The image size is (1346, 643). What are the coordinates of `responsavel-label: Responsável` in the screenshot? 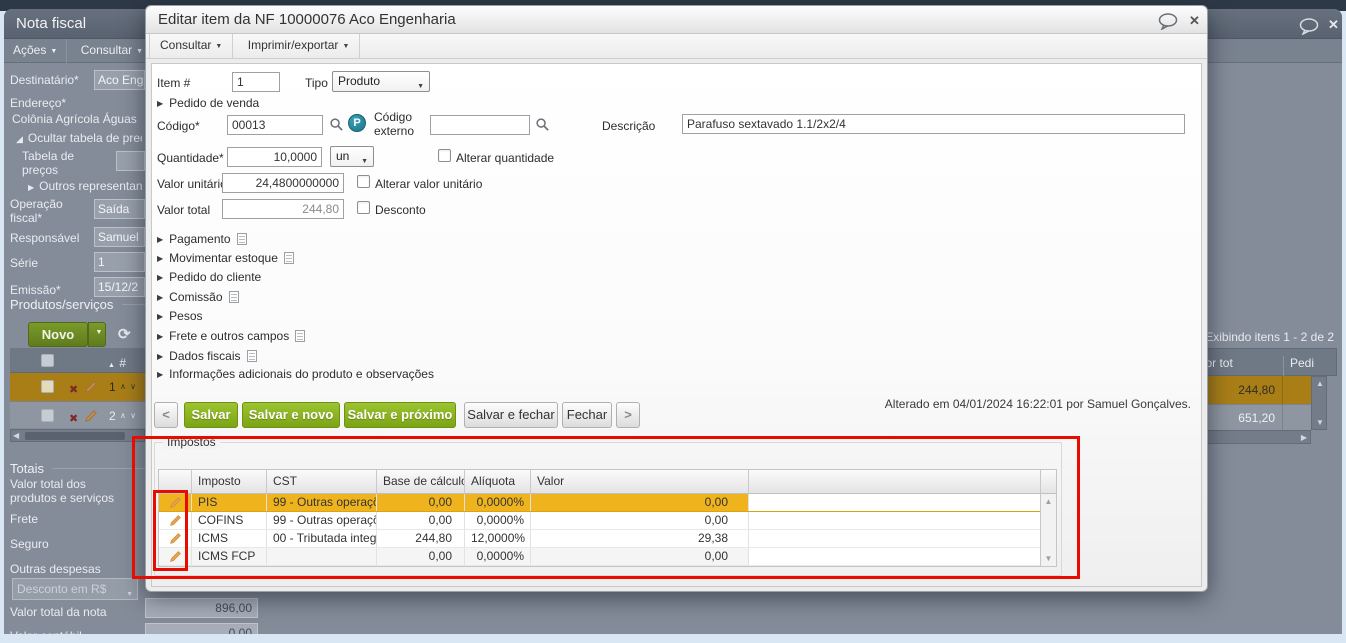 It's located at (45, 238).